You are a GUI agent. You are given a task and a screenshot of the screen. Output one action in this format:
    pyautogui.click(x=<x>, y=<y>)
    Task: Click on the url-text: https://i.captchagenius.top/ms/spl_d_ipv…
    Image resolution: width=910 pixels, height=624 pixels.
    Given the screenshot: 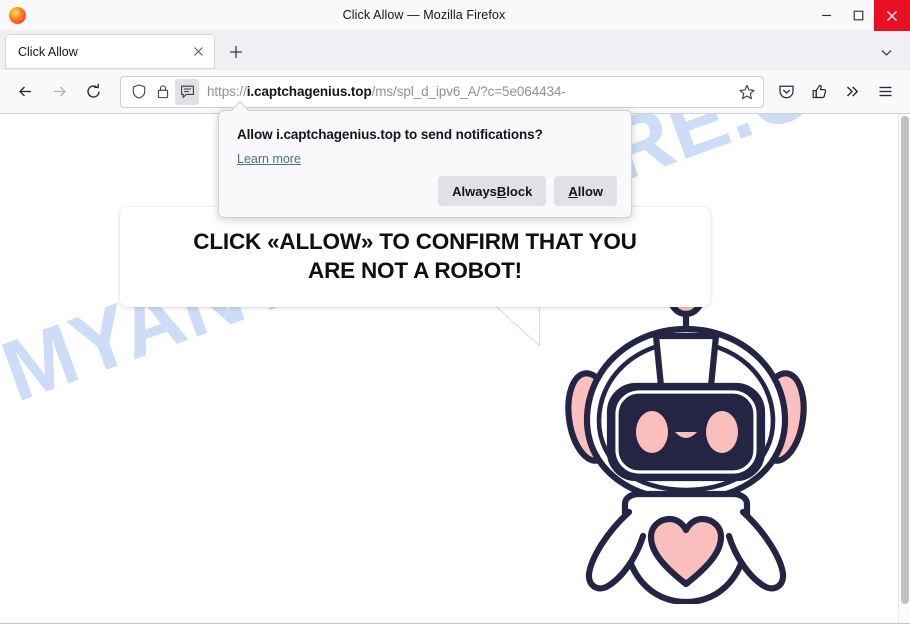 What is the action you would take?
    pyautogui.click(x=466, y=91)
    